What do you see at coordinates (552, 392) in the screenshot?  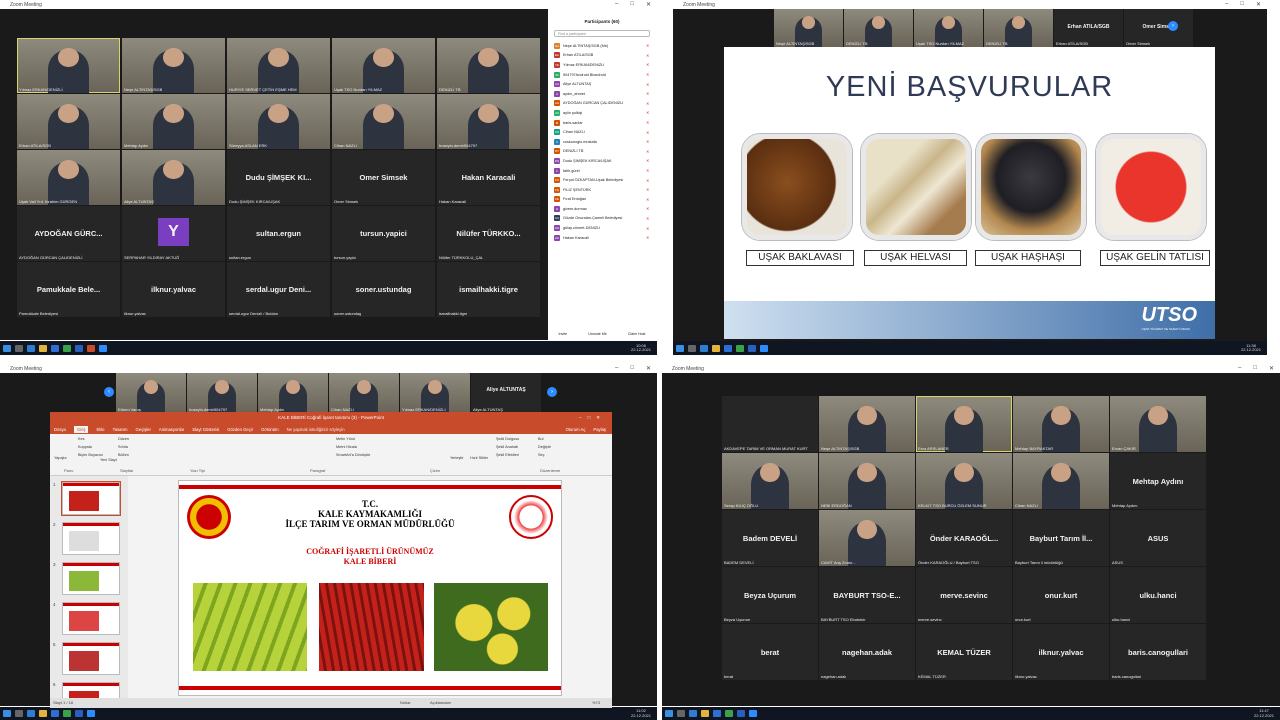 I see `next-page-button: ›` at bounding box center [552, 392].